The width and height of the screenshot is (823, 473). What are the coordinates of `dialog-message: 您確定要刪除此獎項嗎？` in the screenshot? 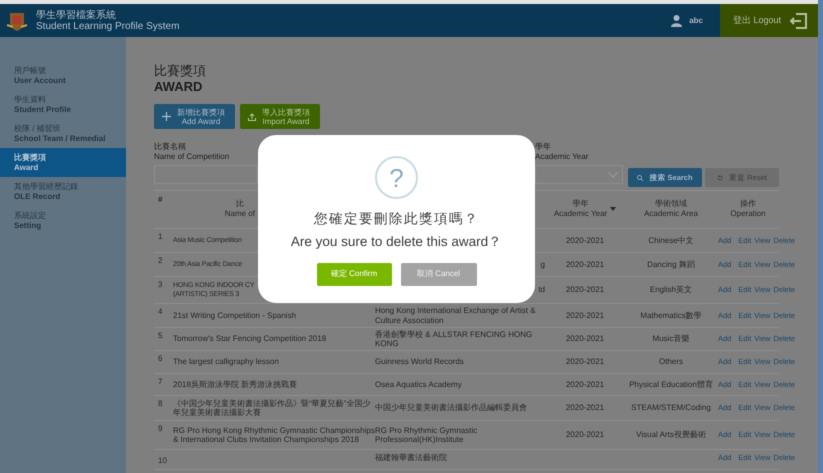 It's located at (396, 219).